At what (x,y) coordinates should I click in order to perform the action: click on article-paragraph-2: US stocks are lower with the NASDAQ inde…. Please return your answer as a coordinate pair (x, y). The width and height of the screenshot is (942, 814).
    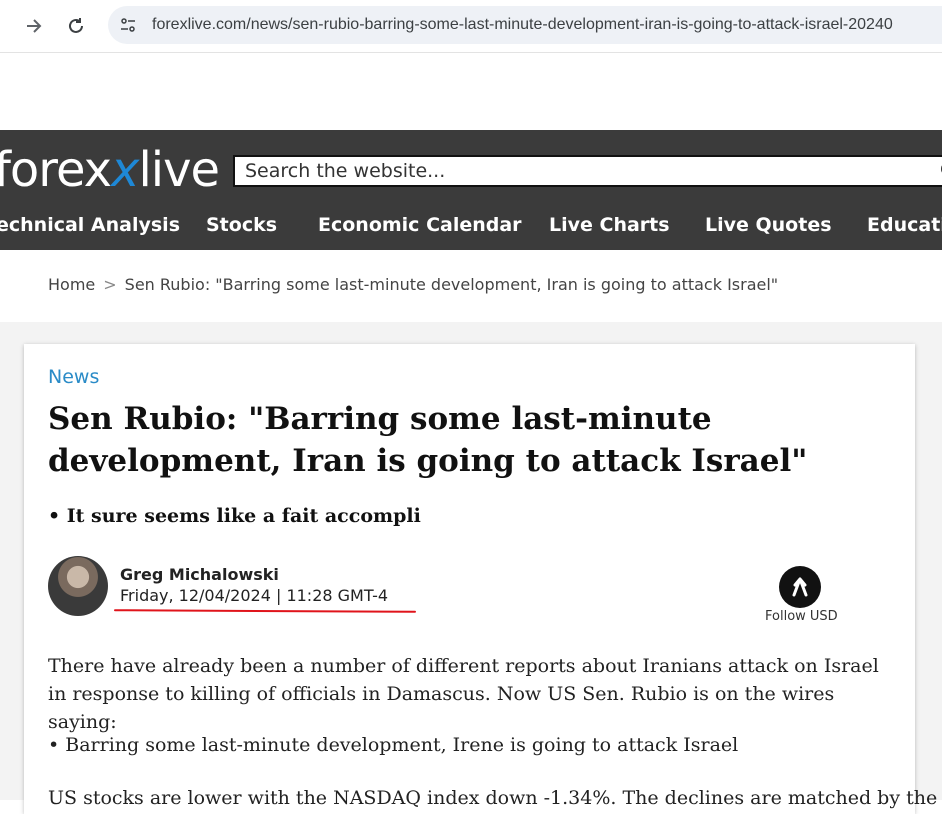
    Looking at the image, I should click on (493, 798).